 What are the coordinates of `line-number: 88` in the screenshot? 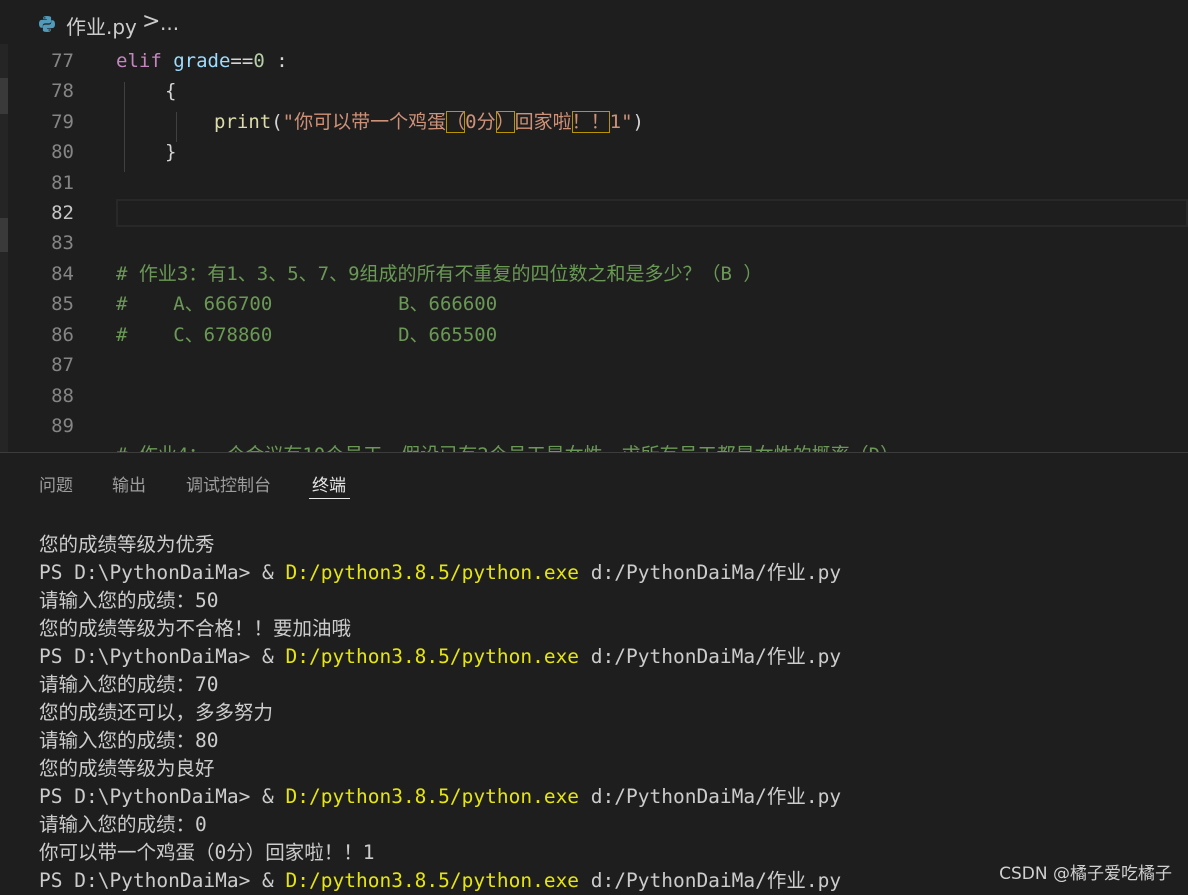 It's located at (62, 396).